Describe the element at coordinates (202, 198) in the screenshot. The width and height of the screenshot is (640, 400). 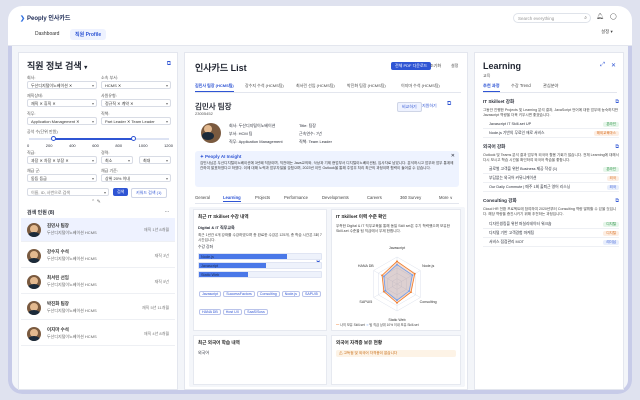
I see `profile-tab: General` at that location.